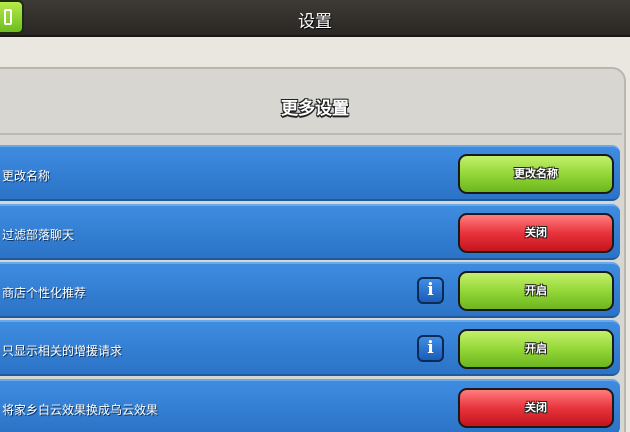  Describe the element at coordinates (80, 410) in the screenshot. I see `setting-label: 将家乡白云效果换成乌云效果` at that location.